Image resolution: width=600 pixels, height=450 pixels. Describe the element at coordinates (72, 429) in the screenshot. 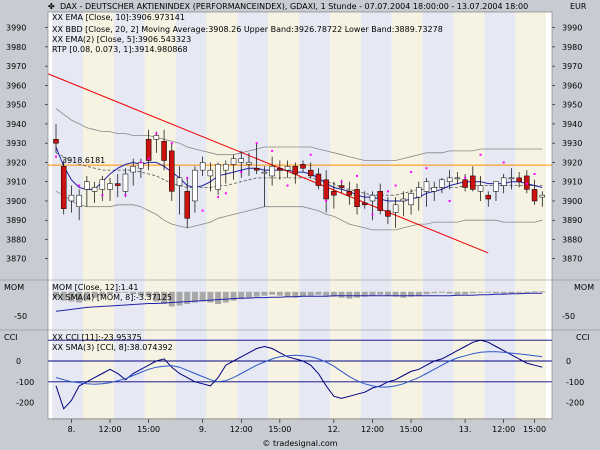

I see `x-tick-label: 8.` at that location.